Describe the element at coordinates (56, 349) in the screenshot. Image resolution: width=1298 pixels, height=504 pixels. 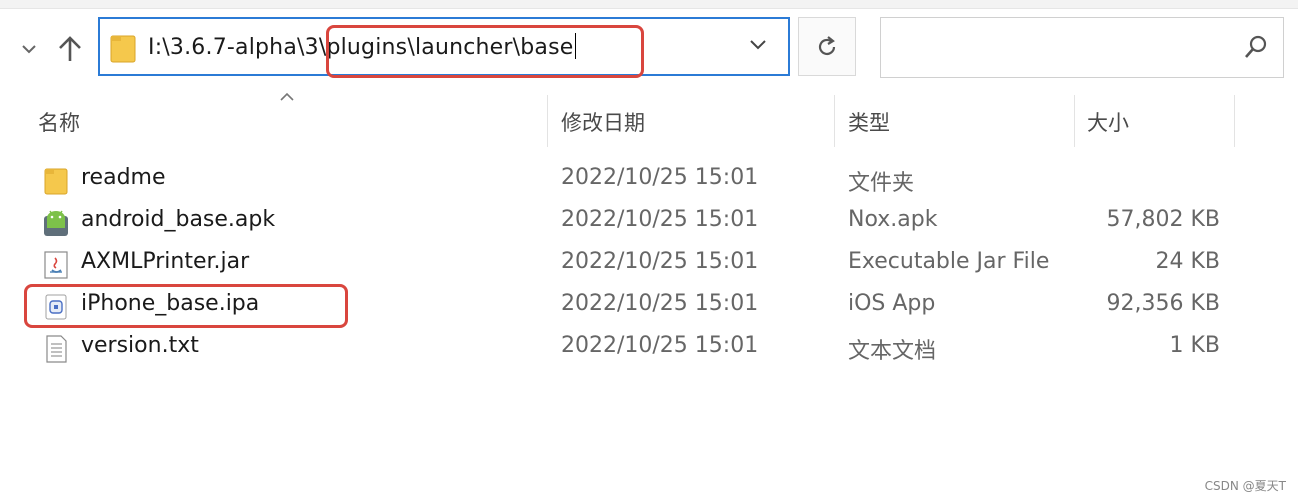
I see `text-file-icon` at that location.